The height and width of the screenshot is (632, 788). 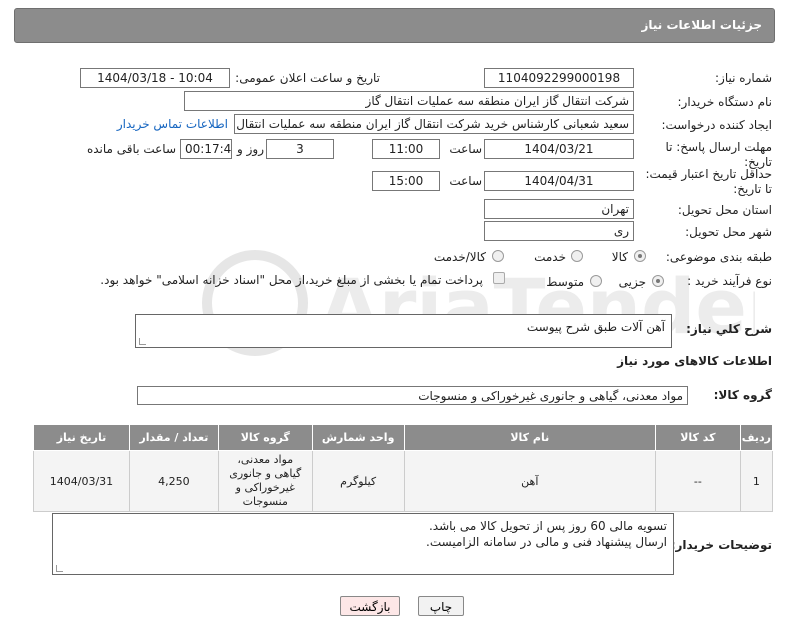 What do you see at coordinates (406, 181) in the screenshot?
I see `price-validity-time-field: 15:00` at bounding box center [406, 181].